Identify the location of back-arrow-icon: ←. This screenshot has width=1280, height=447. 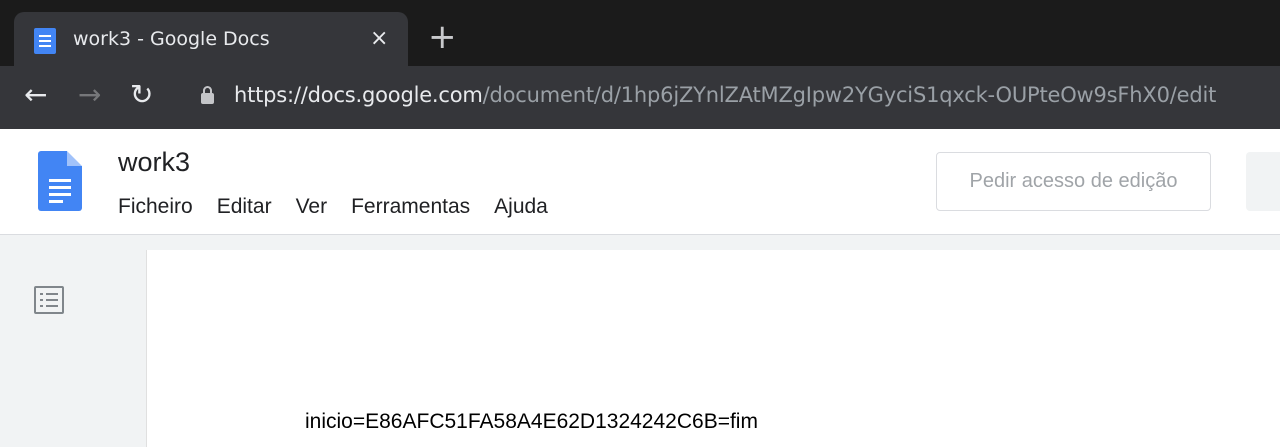
(35, 95).